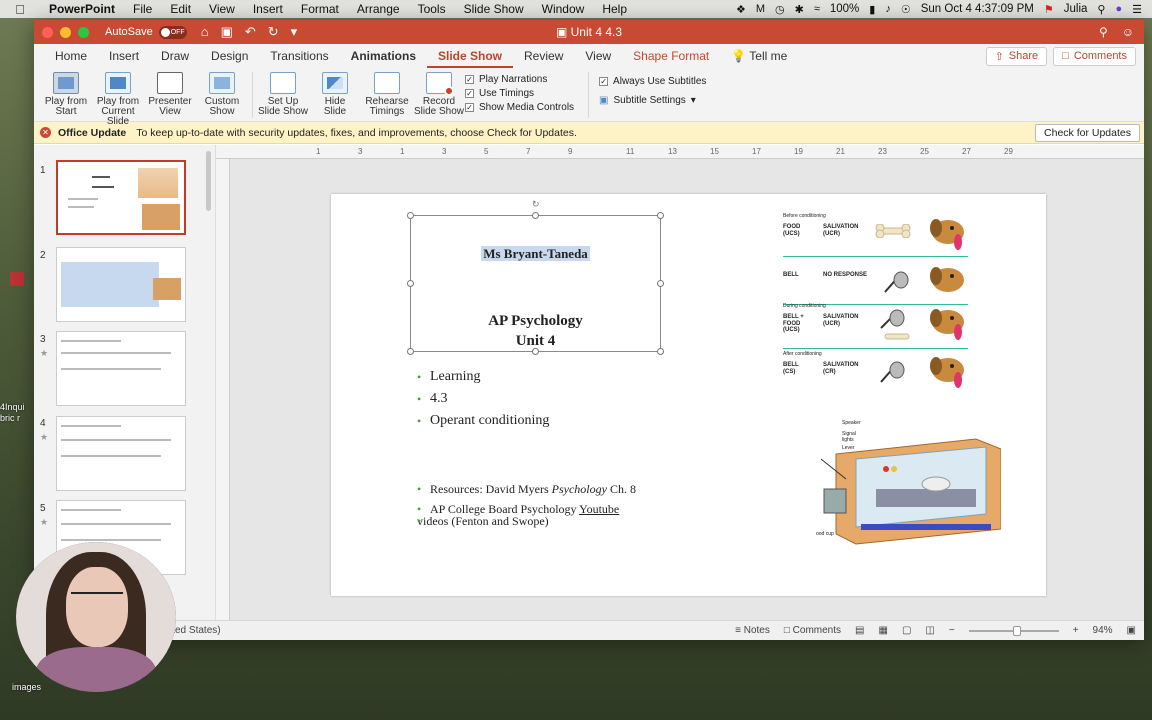  I want to click on zoom-window-button, so click(83, 32).